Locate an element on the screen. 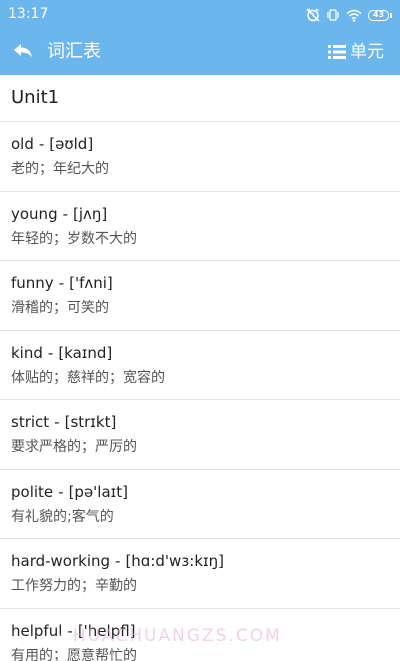  word-text: helpful is located at coordinates (37, 630).